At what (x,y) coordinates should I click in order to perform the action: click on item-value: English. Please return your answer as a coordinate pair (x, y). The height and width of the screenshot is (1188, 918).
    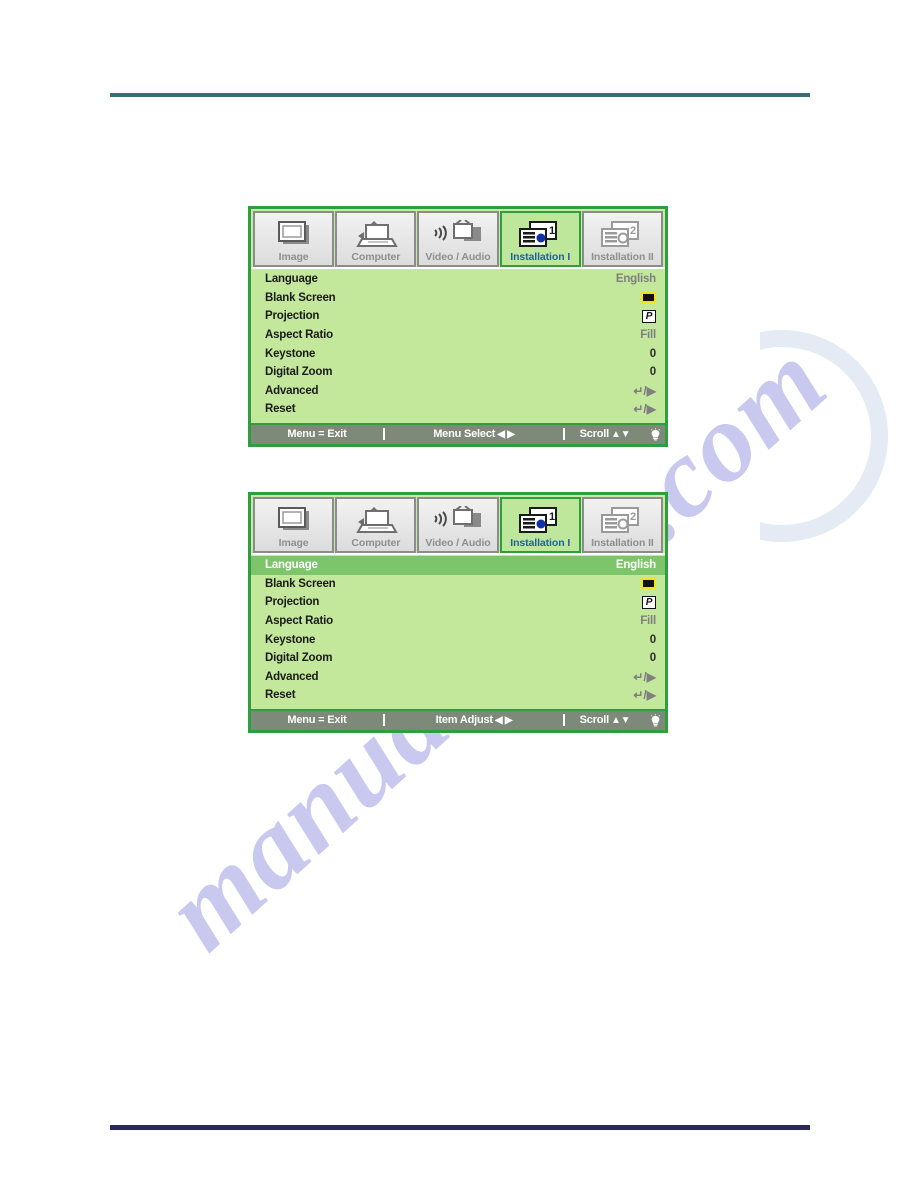
    Looking at the image, I should click on (635, 279).